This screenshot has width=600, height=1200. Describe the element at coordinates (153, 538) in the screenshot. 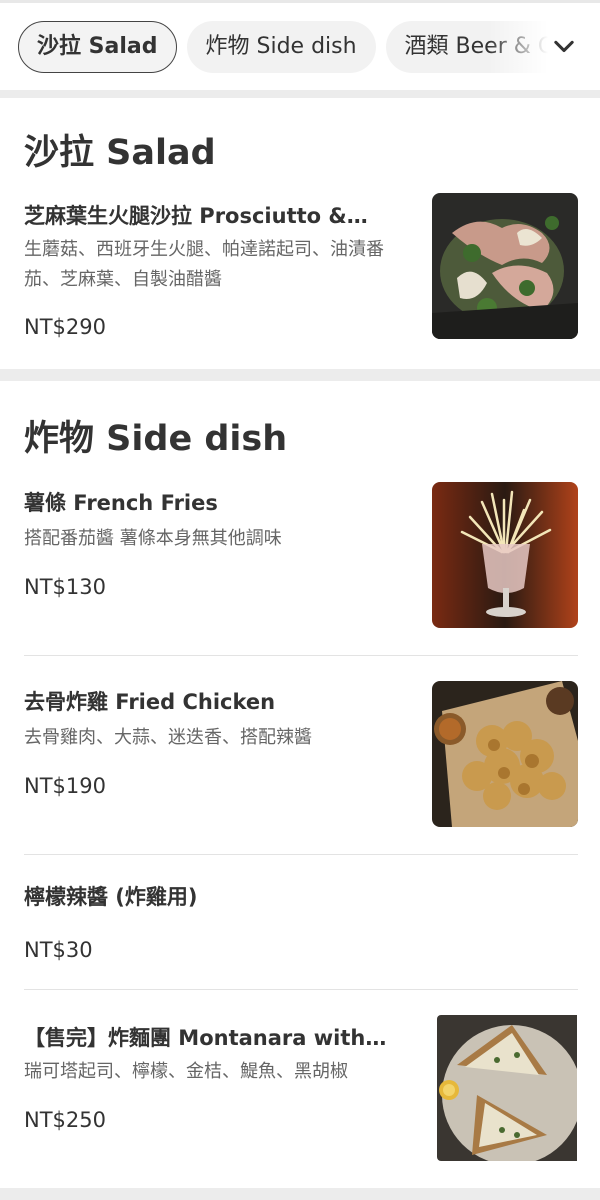

I see `item-description: 搭配番茄醬 薯條本身無其他調味` at that location.